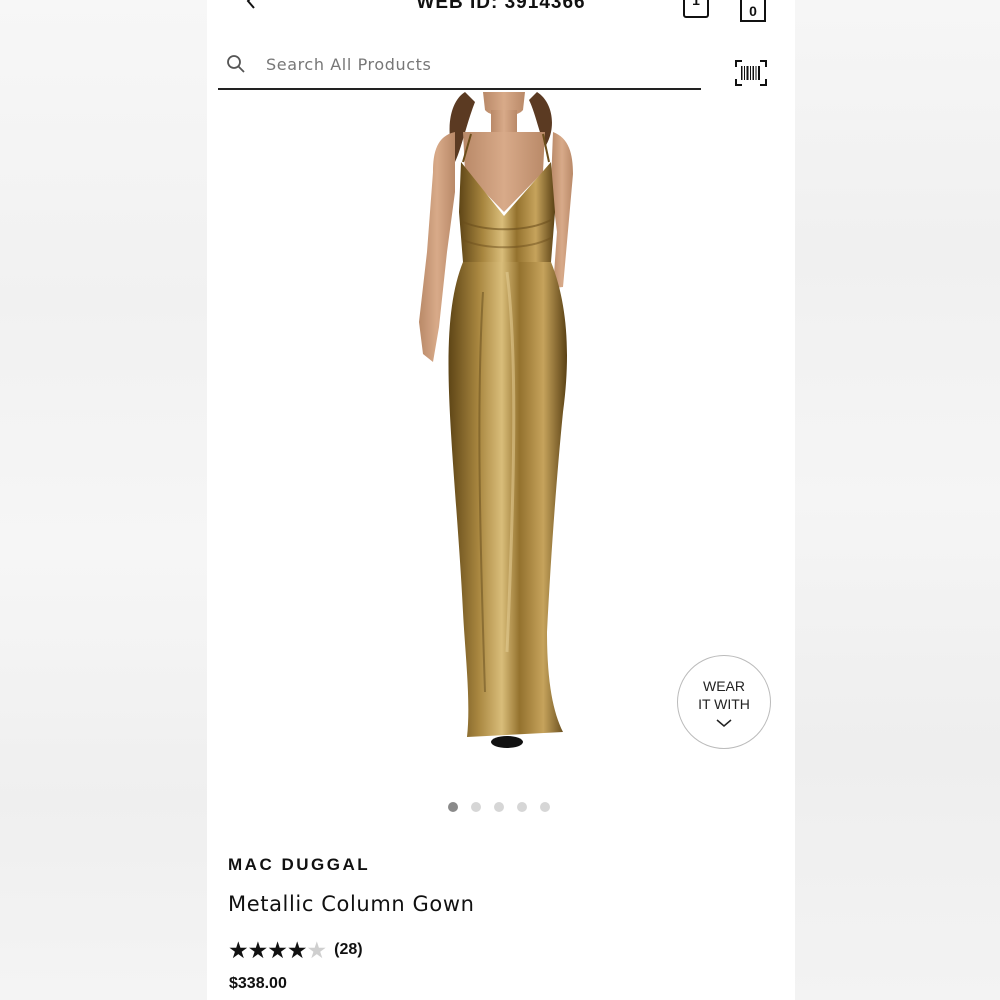 The height and width of the screenshot is (1000, 1000). I want to click on search-input, so click(476, 64).